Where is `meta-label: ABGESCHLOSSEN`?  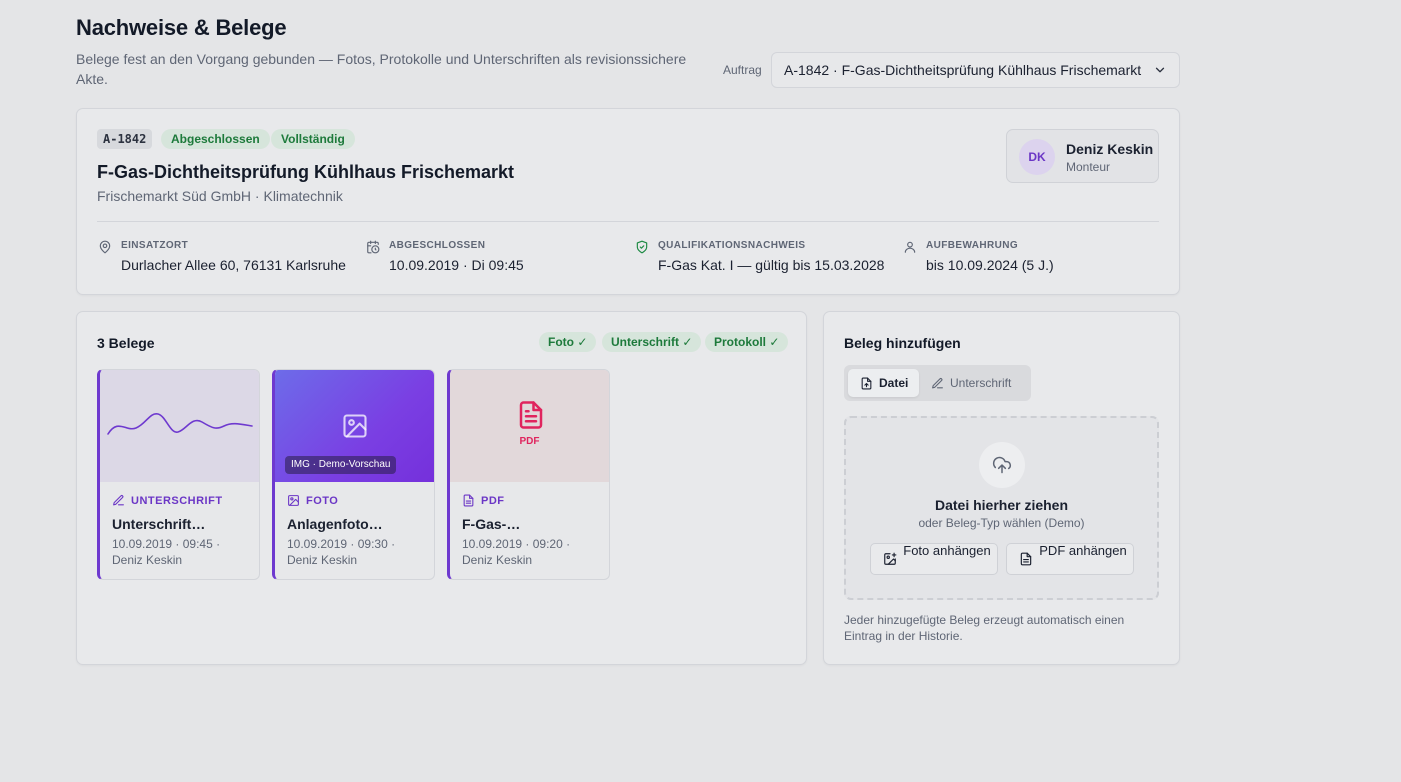 meta-label: ABGESCHLOSSEN is located at coordinates (437, 245).